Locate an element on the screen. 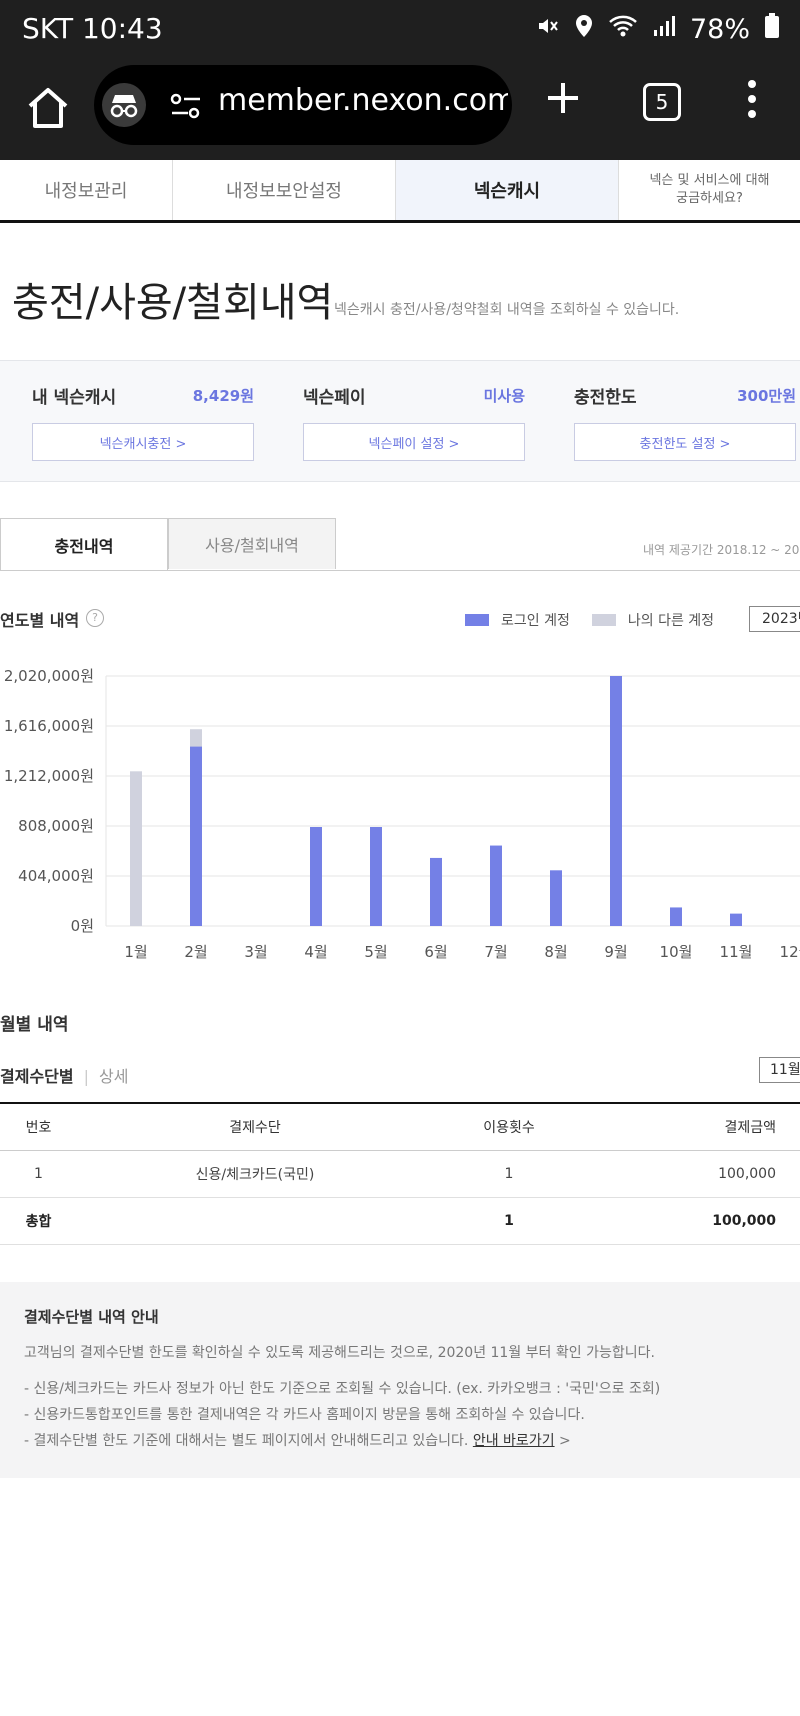 The width and height of the screenshot is (800, 1716). status-icons: 78% is located at coordinates (658, 29).